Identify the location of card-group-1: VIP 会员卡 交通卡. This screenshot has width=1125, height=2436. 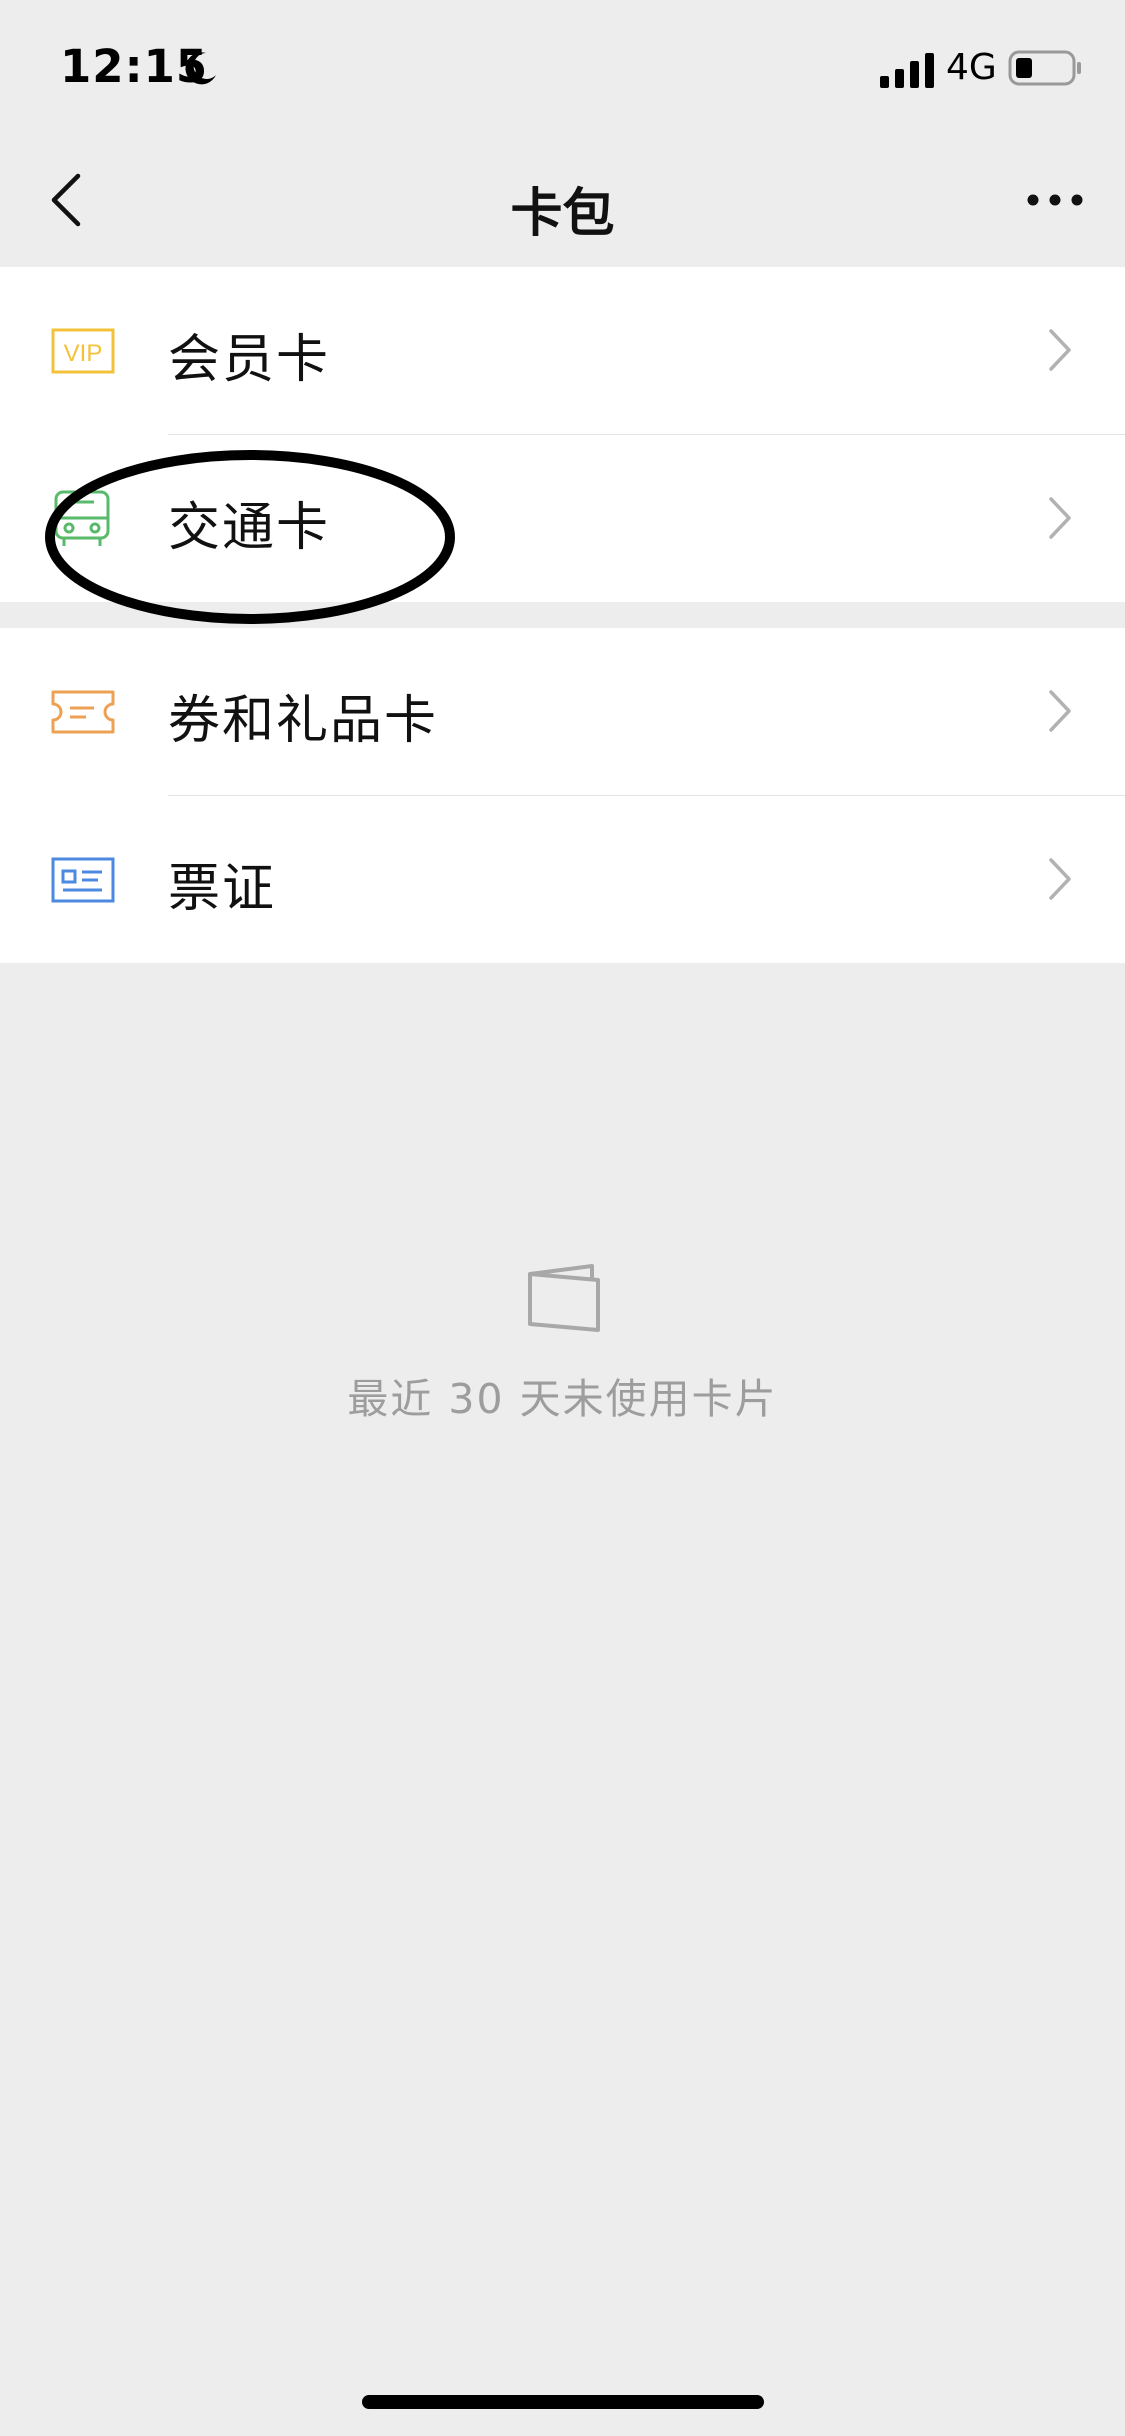
(562, 434).